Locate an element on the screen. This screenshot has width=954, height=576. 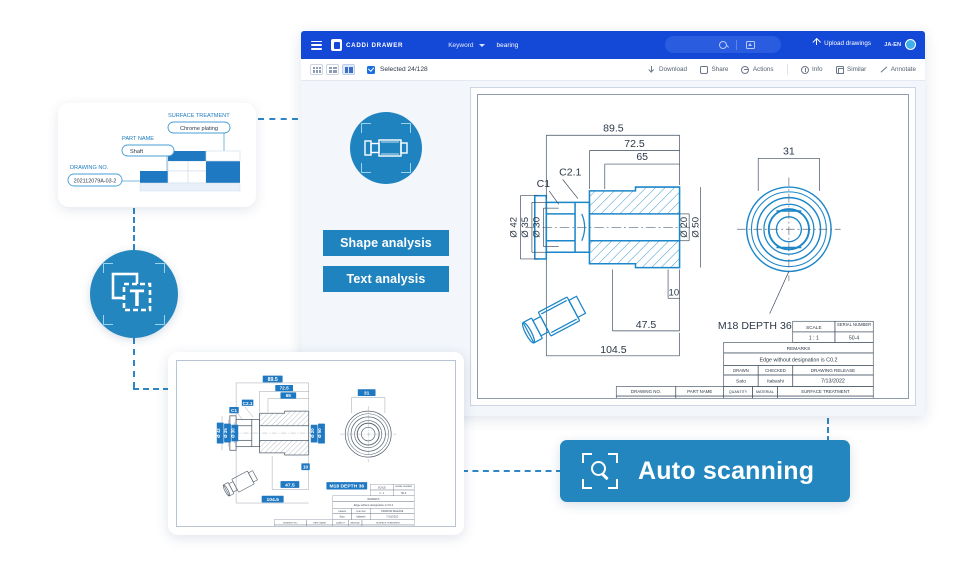
text-recognition-icon: T is located at coordinates (131, 292).